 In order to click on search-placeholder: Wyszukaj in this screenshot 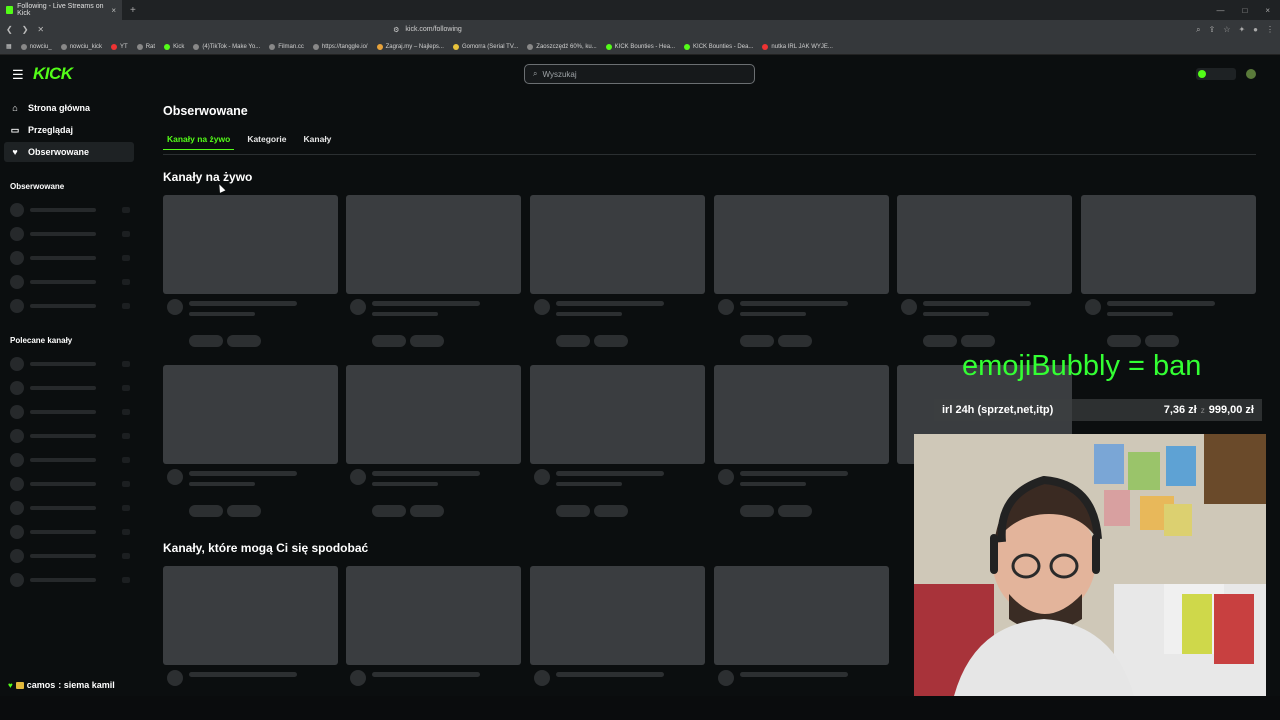, I will do `click(559, 74)`.